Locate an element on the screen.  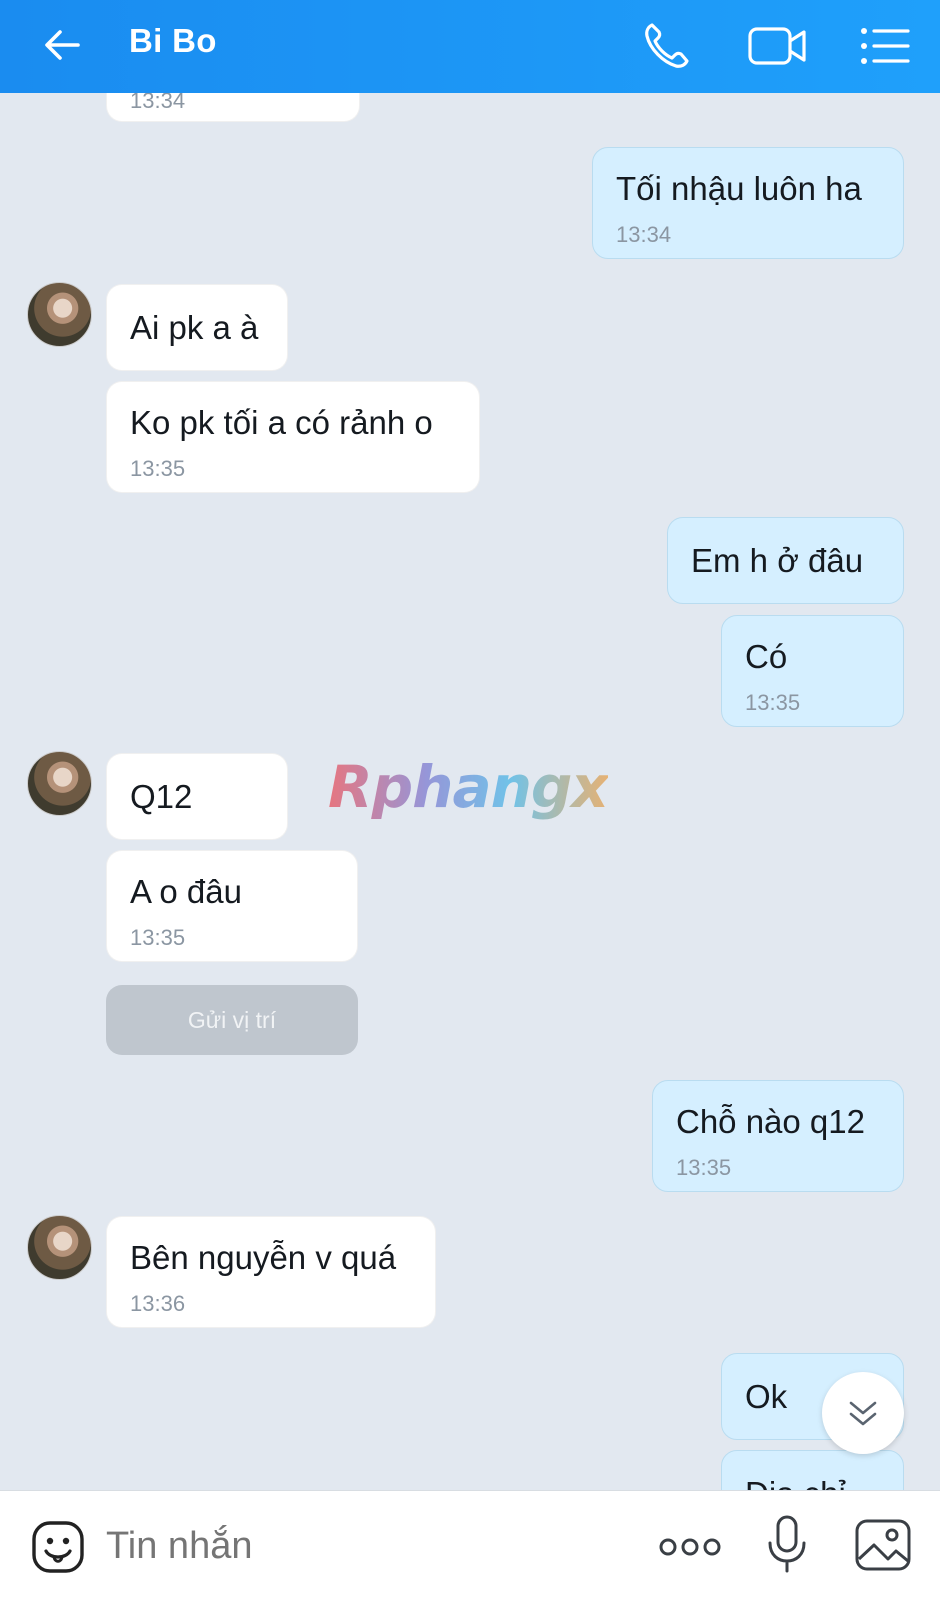
message-bubble-outgoing: Chỗ nào q12 13:35 is located at coordinates (778, 1136).